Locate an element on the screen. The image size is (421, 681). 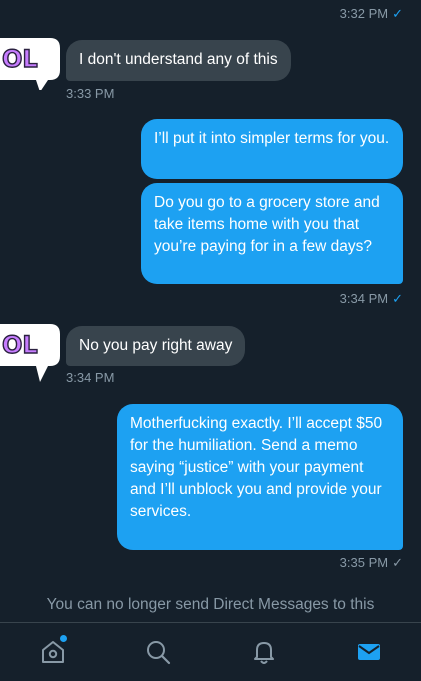
tab-messages is located at coordinates (369, 652).